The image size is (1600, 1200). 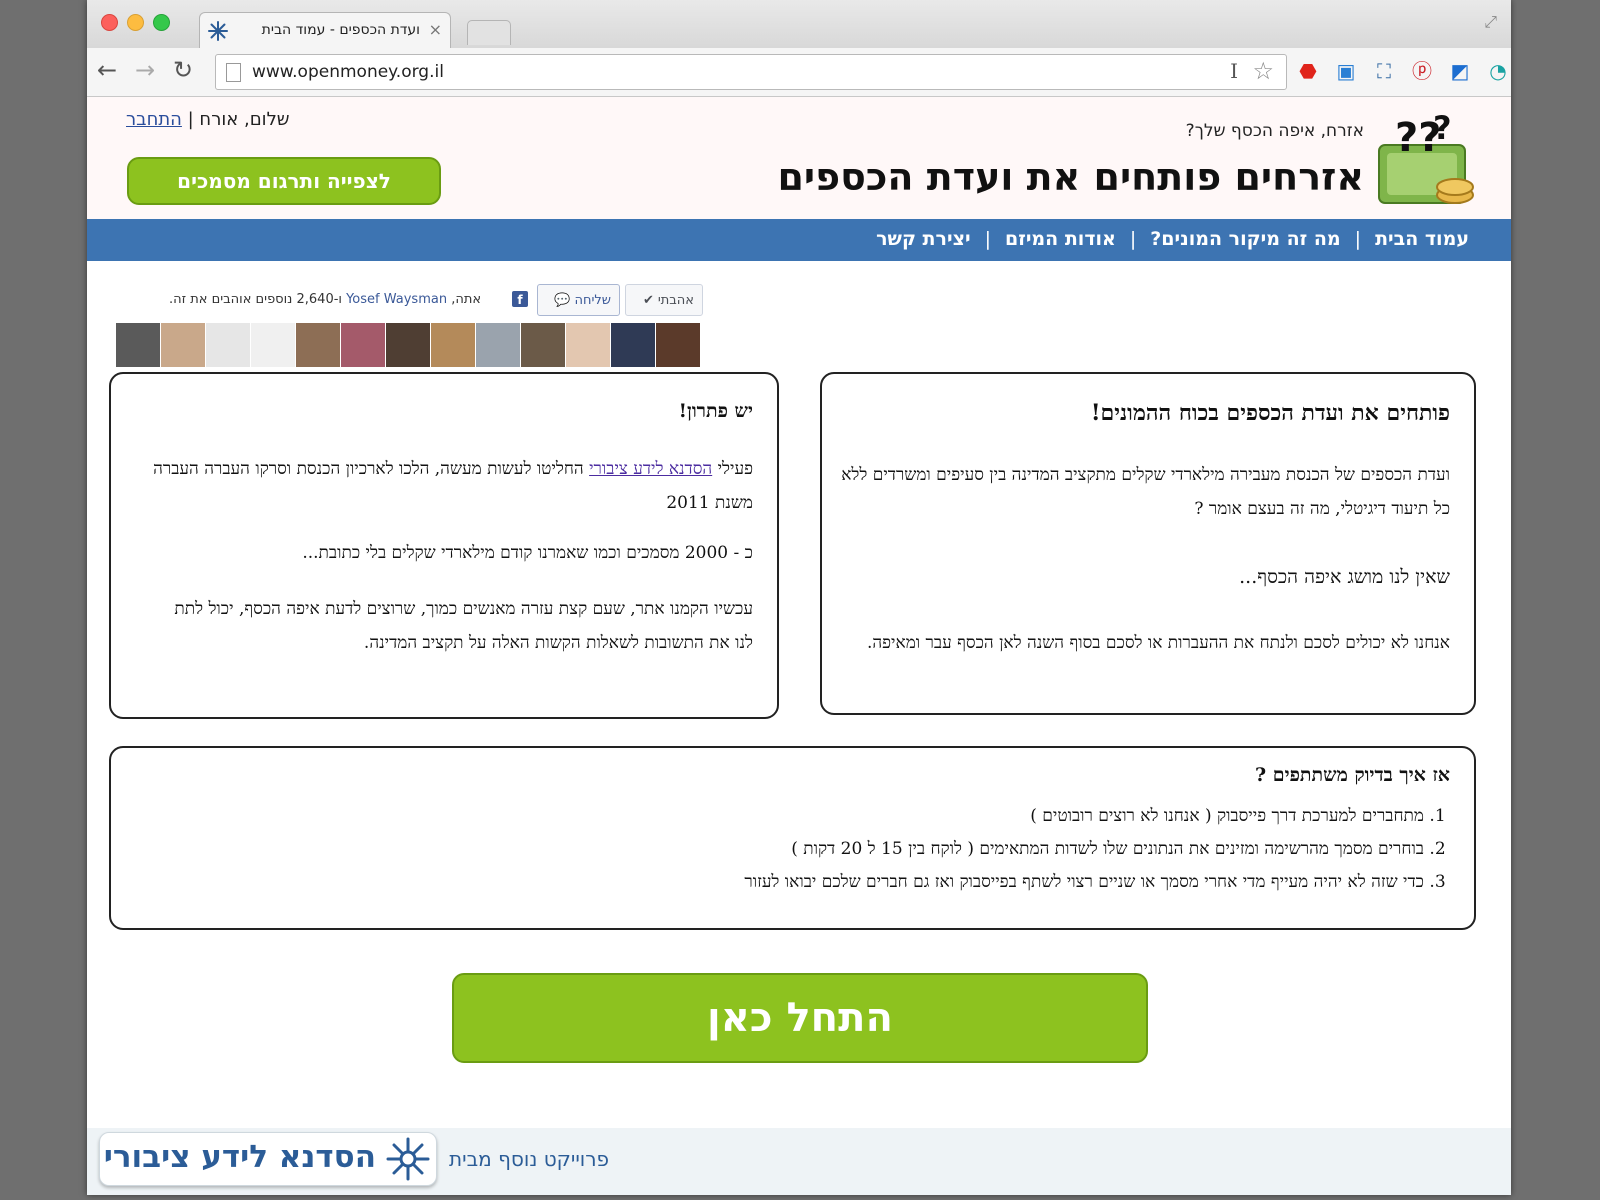 I want to click on page-icon, so click(x=233, y=72).